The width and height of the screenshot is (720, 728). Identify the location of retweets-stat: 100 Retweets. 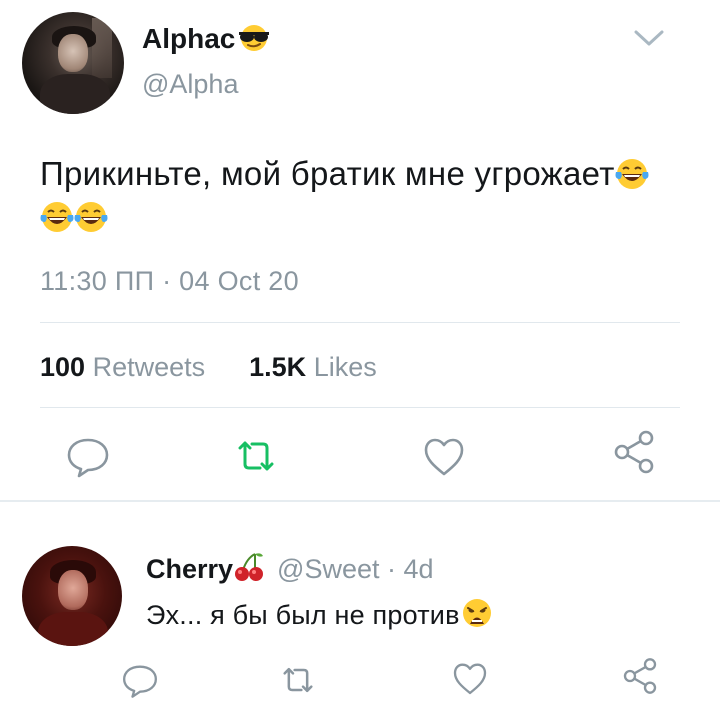
(122, 367).